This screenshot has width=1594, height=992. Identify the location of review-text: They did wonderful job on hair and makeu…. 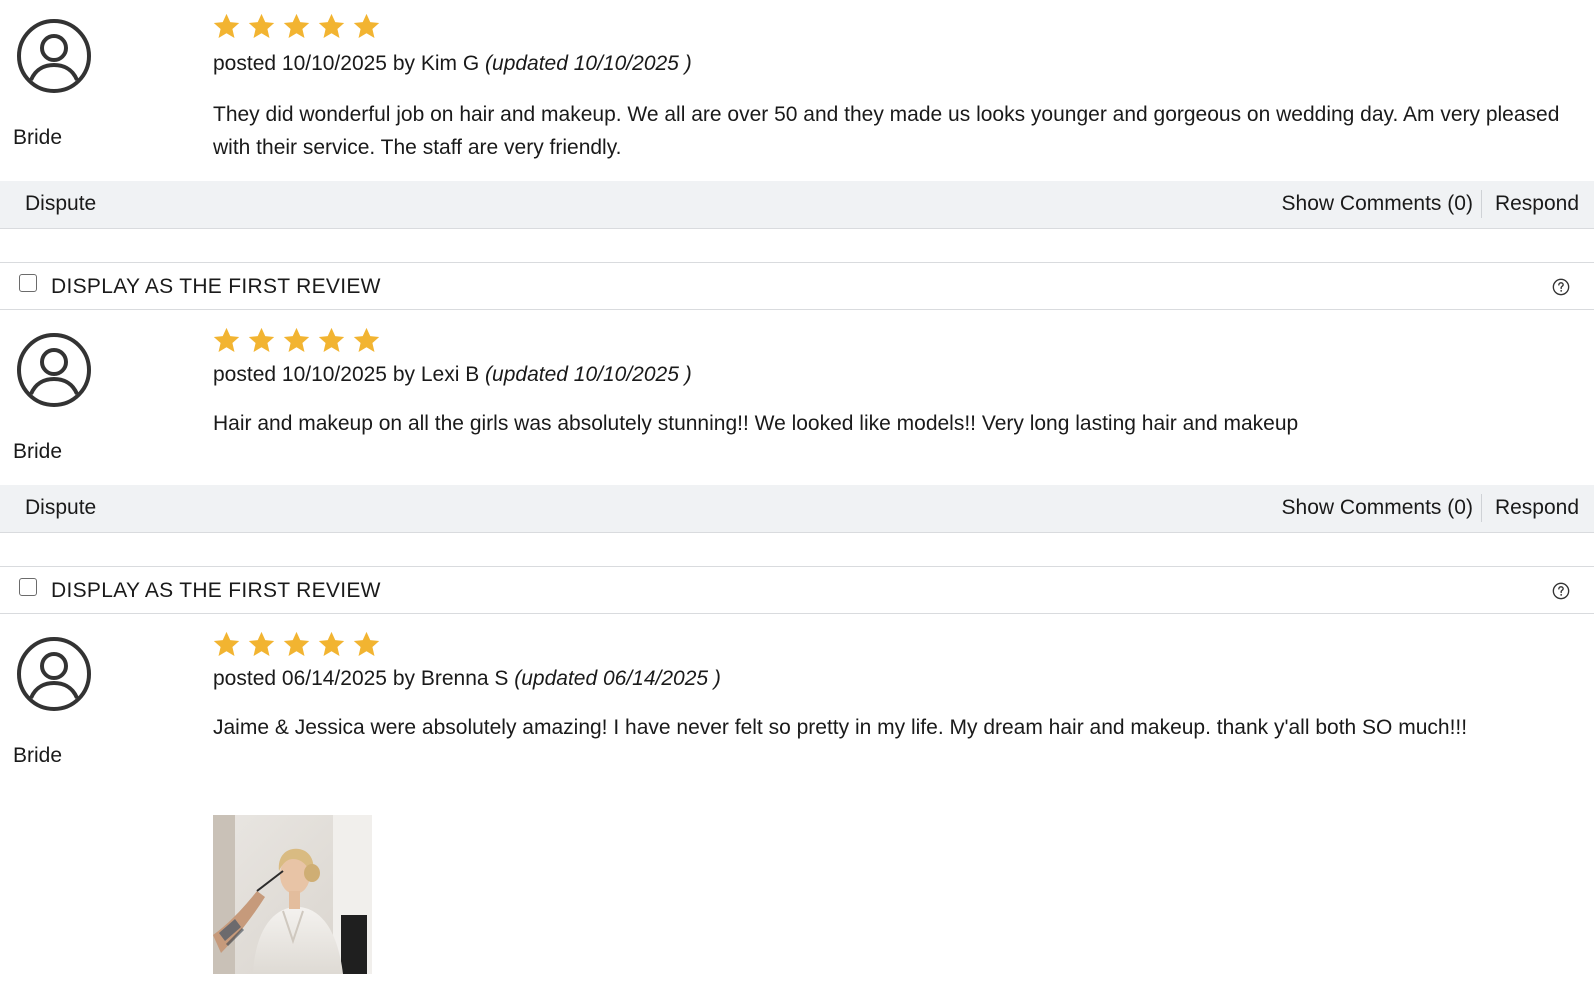
(886, 131).